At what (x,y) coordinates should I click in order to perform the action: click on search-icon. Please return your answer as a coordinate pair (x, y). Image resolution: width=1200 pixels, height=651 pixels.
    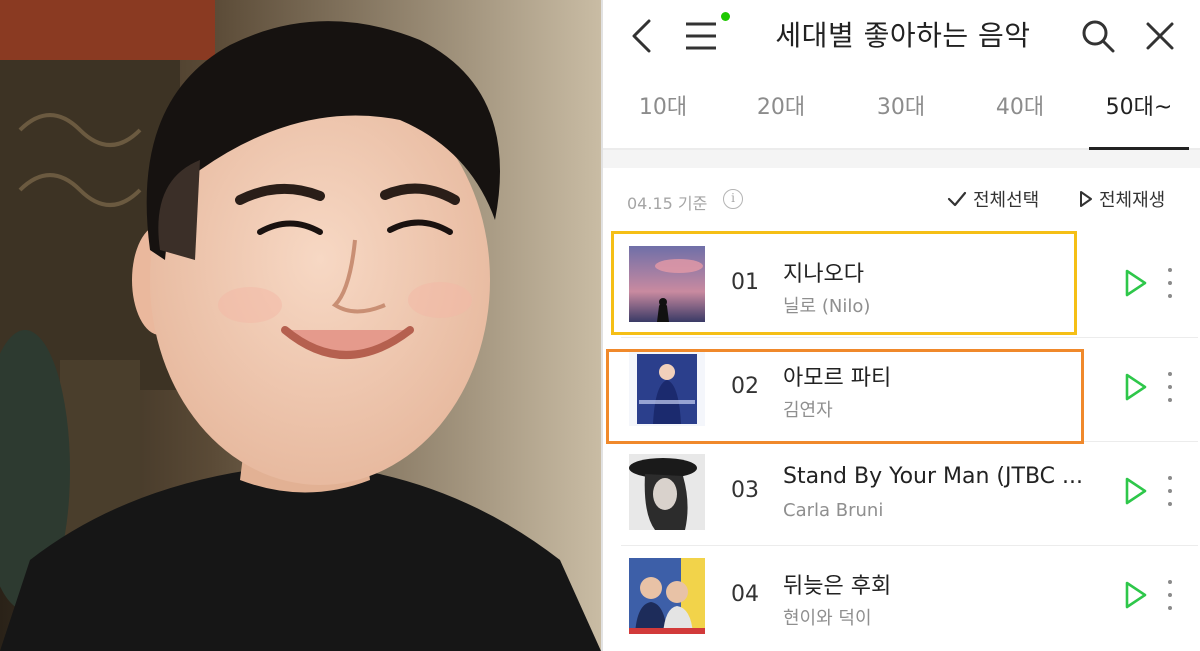
    Looking at the image, I should click on (1098, 36).